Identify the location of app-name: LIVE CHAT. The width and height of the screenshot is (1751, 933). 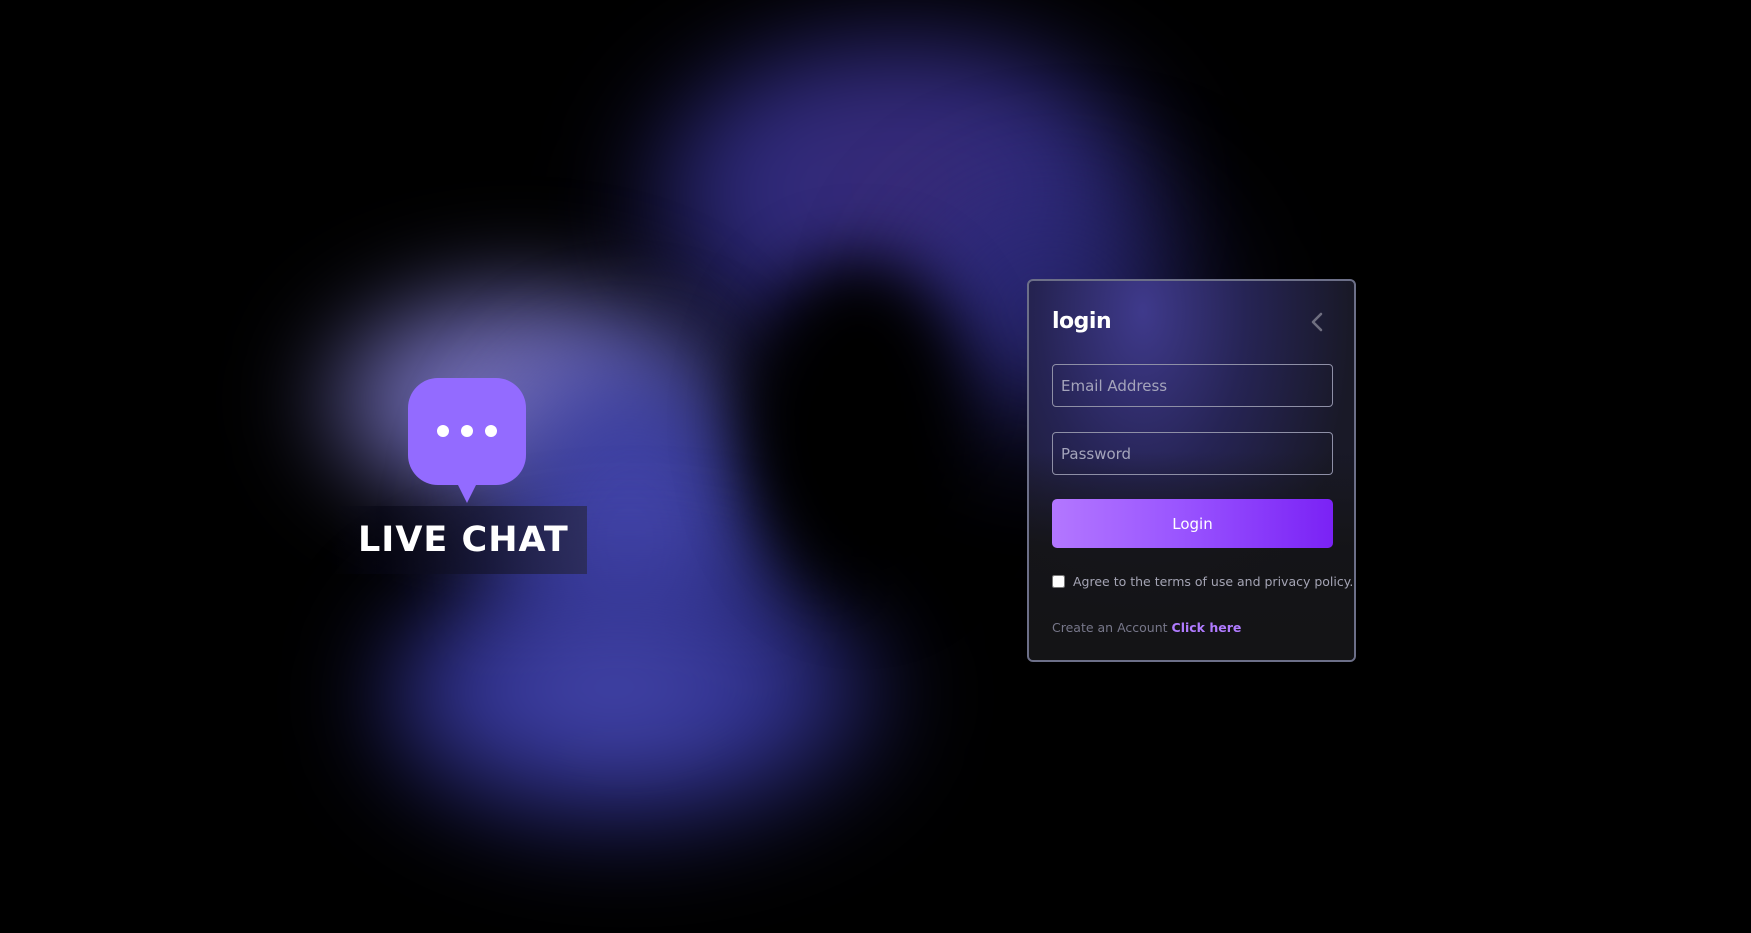
(458, 540).